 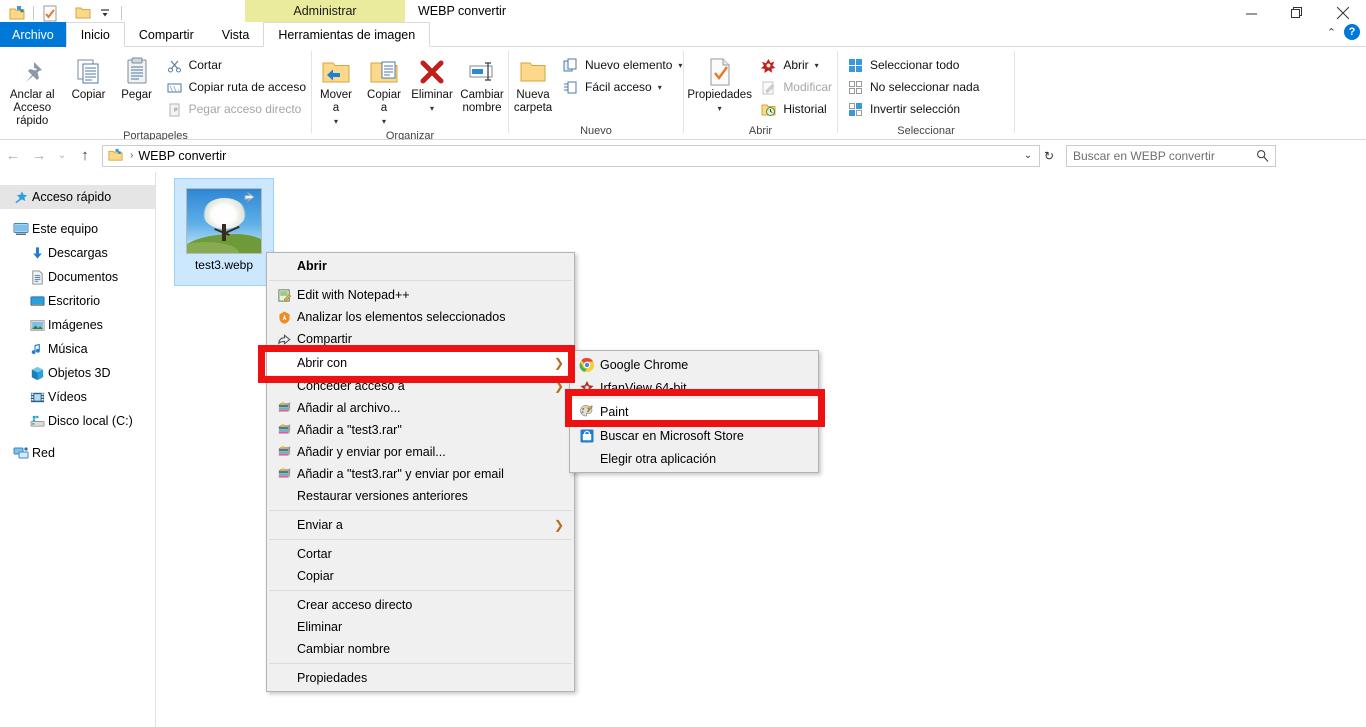 What do you see at coordinates (420, 362) in the screenshot?
I see `menu-item-abrir-con: Abrir con ❯` at bounding box center [420, 362].